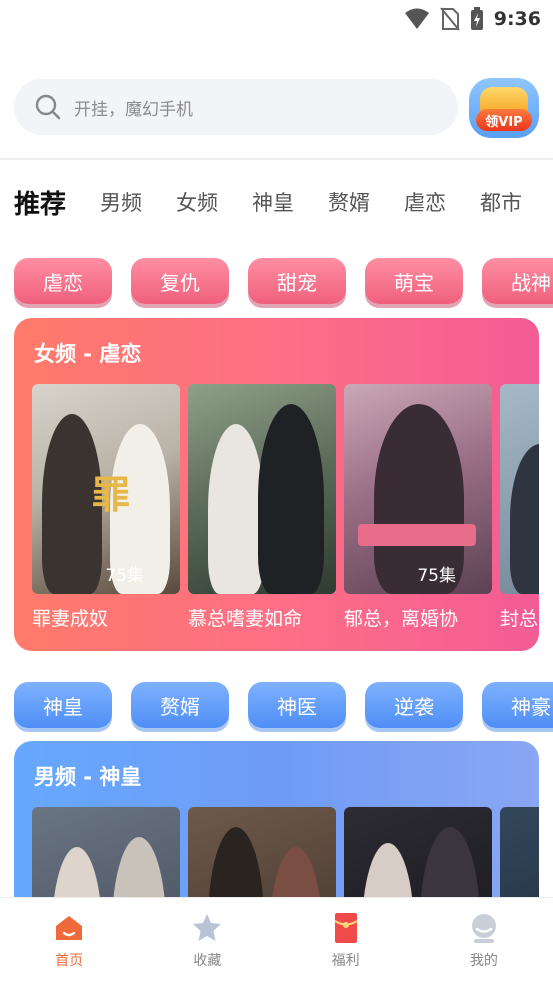 The height and width of the screenshot is (983, 553). Describe the element at coordinates (425, 202) in the screenshot. I see `tab-nuelian: 虐恋` at that location.